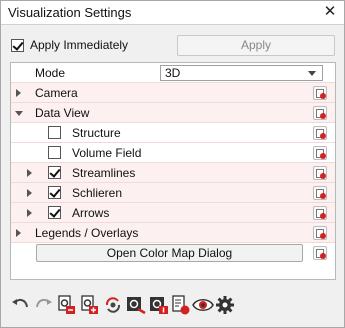  What do you see at coordinates (54, 212) in the screenshot?
I see `arrows-checkbox` at bounding box center [54, 212].